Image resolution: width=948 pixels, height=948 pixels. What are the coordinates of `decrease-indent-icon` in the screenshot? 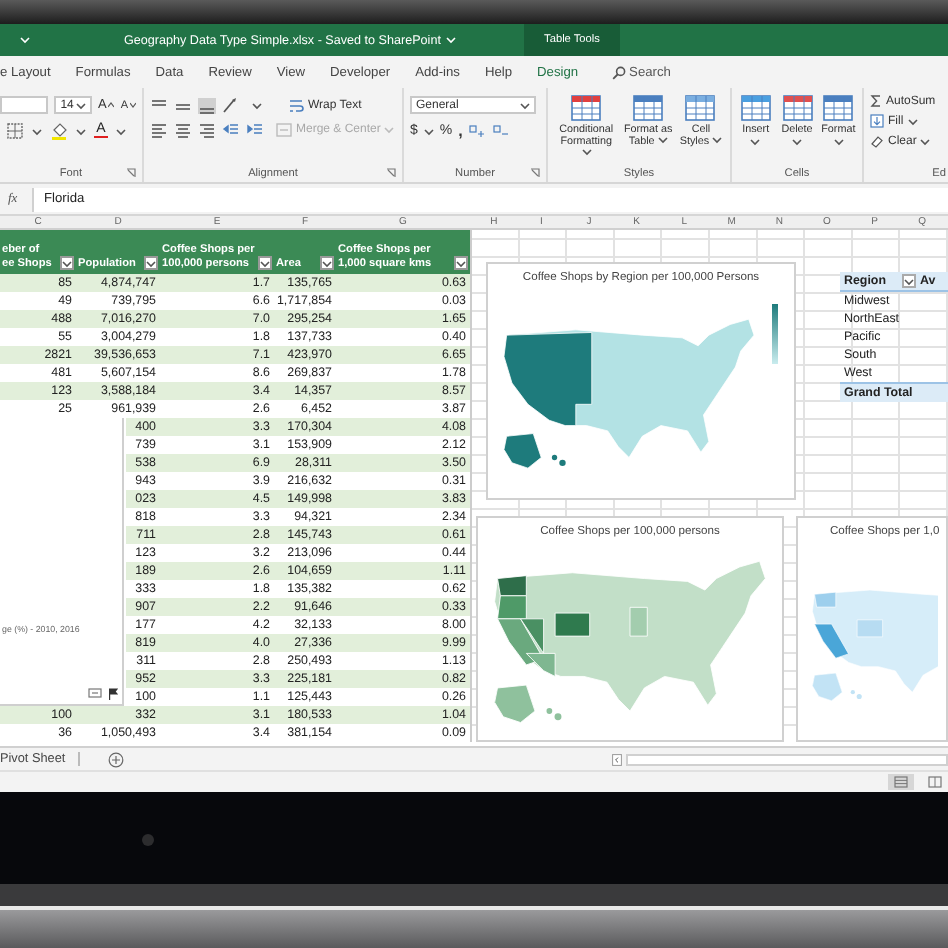 It's located at (231, 130).